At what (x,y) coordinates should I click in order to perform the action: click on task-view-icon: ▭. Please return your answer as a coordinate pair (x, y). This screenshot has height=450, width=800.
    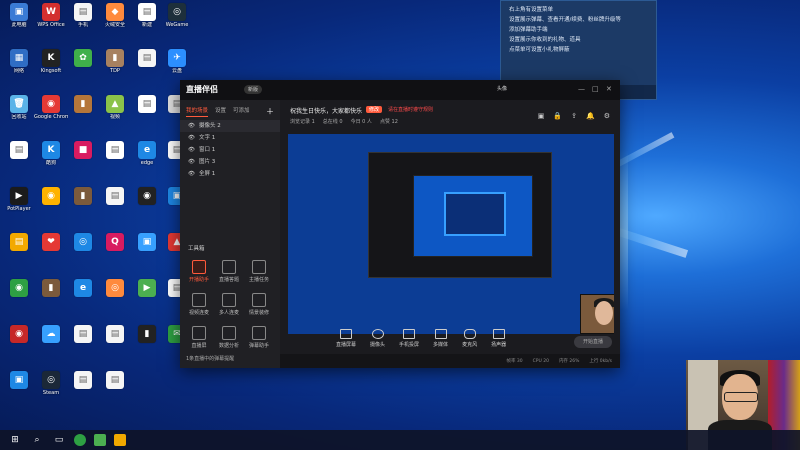
    Looking at the image, I should click on (59, 440).